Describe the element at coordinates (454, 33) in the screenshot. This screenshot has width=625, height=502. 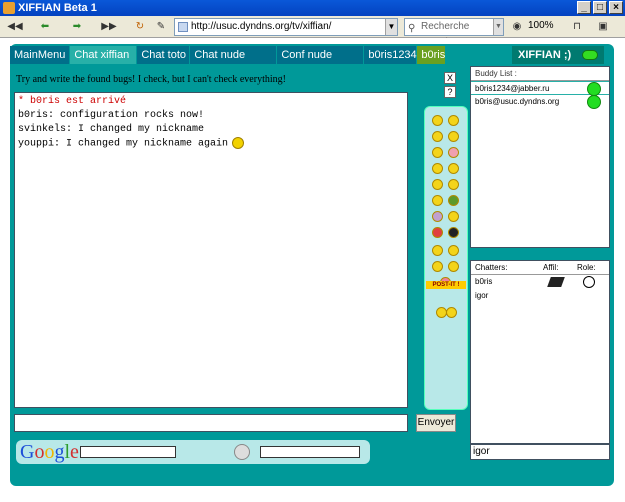
I see `search-input: ⚲ Recherche Google ▼` at that location.